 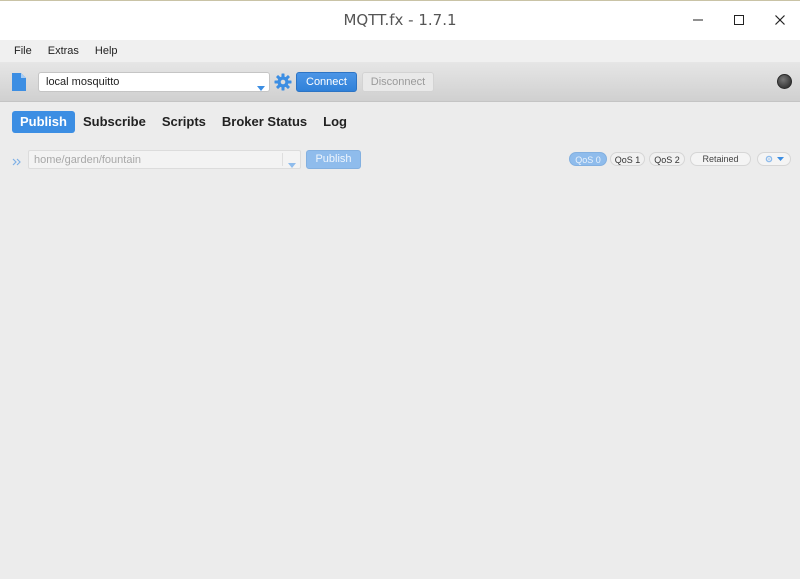 I want to click on menu-extras: Extras, so click(x=63, y=51).